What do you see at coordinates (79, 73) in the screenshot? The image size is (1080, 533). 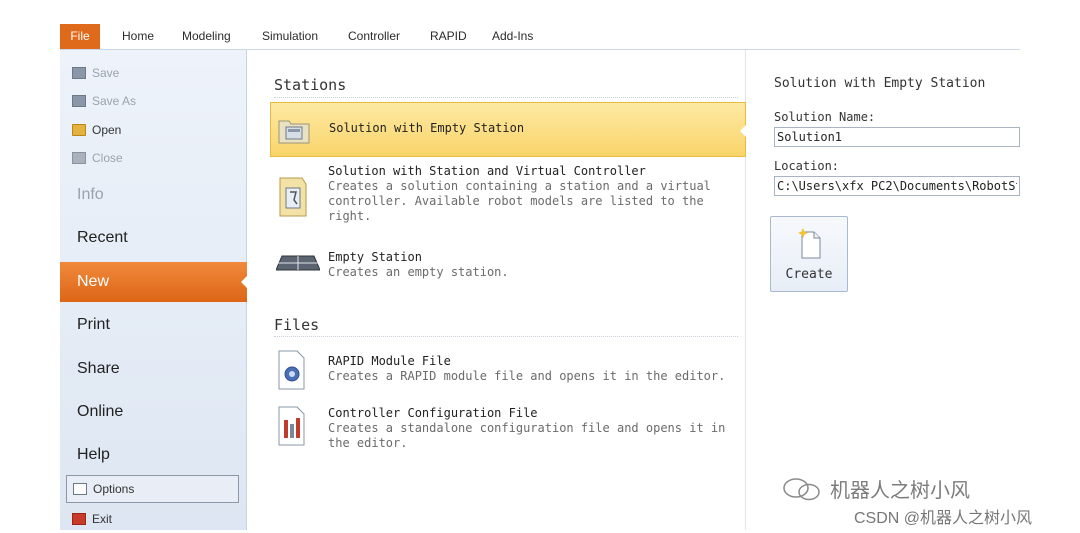 I see `save-icon` at bounding box center [79, 73].